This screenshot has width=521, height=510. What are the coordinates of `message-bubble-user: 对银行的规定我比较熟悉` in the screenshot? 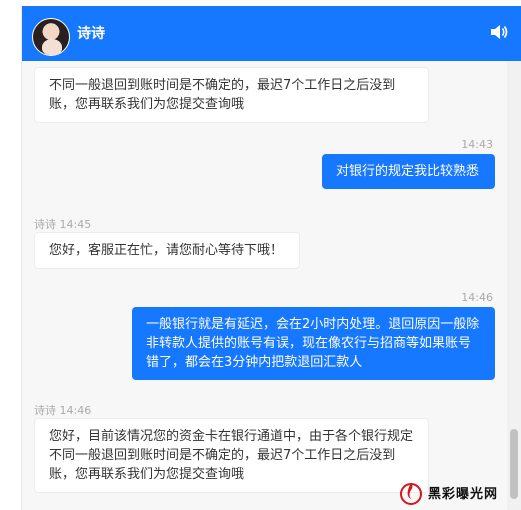 It's located at (408, 171).